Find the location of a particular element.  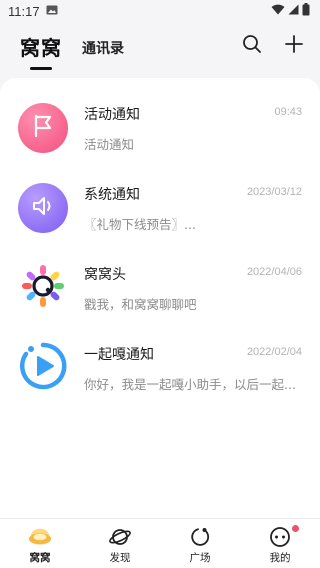

square-icon is located at coordinates (200, 537).